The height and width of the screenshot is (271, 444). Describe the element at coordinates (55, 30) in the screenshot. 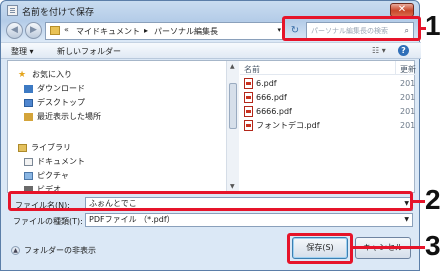

I see `folder-icon` at that location.